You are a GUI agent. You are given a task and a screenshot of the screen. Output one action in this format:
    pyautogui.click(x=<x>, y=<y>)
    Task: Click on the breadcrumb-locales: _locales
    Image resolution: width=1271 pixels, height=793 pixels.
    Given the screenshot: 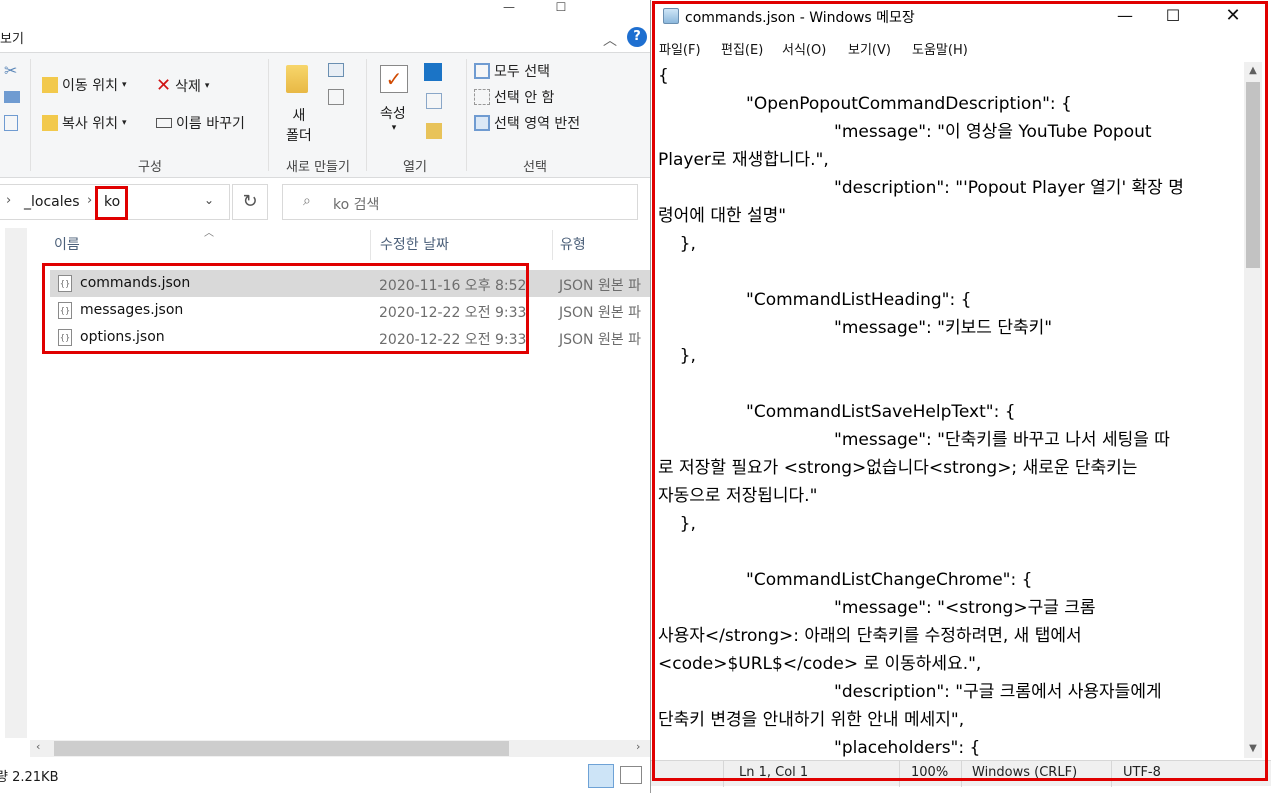 What is the action you would take?
    pyautogui.click(x=52, y=202)
    